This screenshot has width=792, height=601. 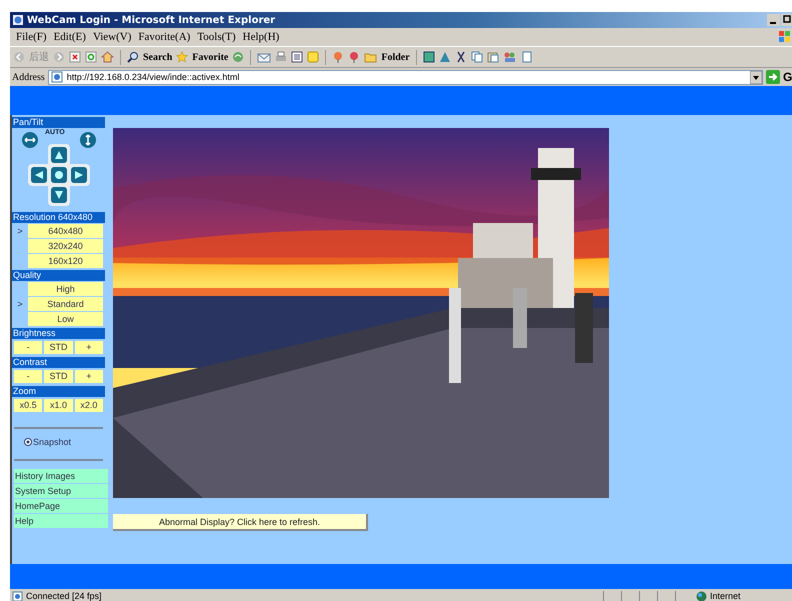 I want to click on folder-button: Folder, so click(x=395, y=57).